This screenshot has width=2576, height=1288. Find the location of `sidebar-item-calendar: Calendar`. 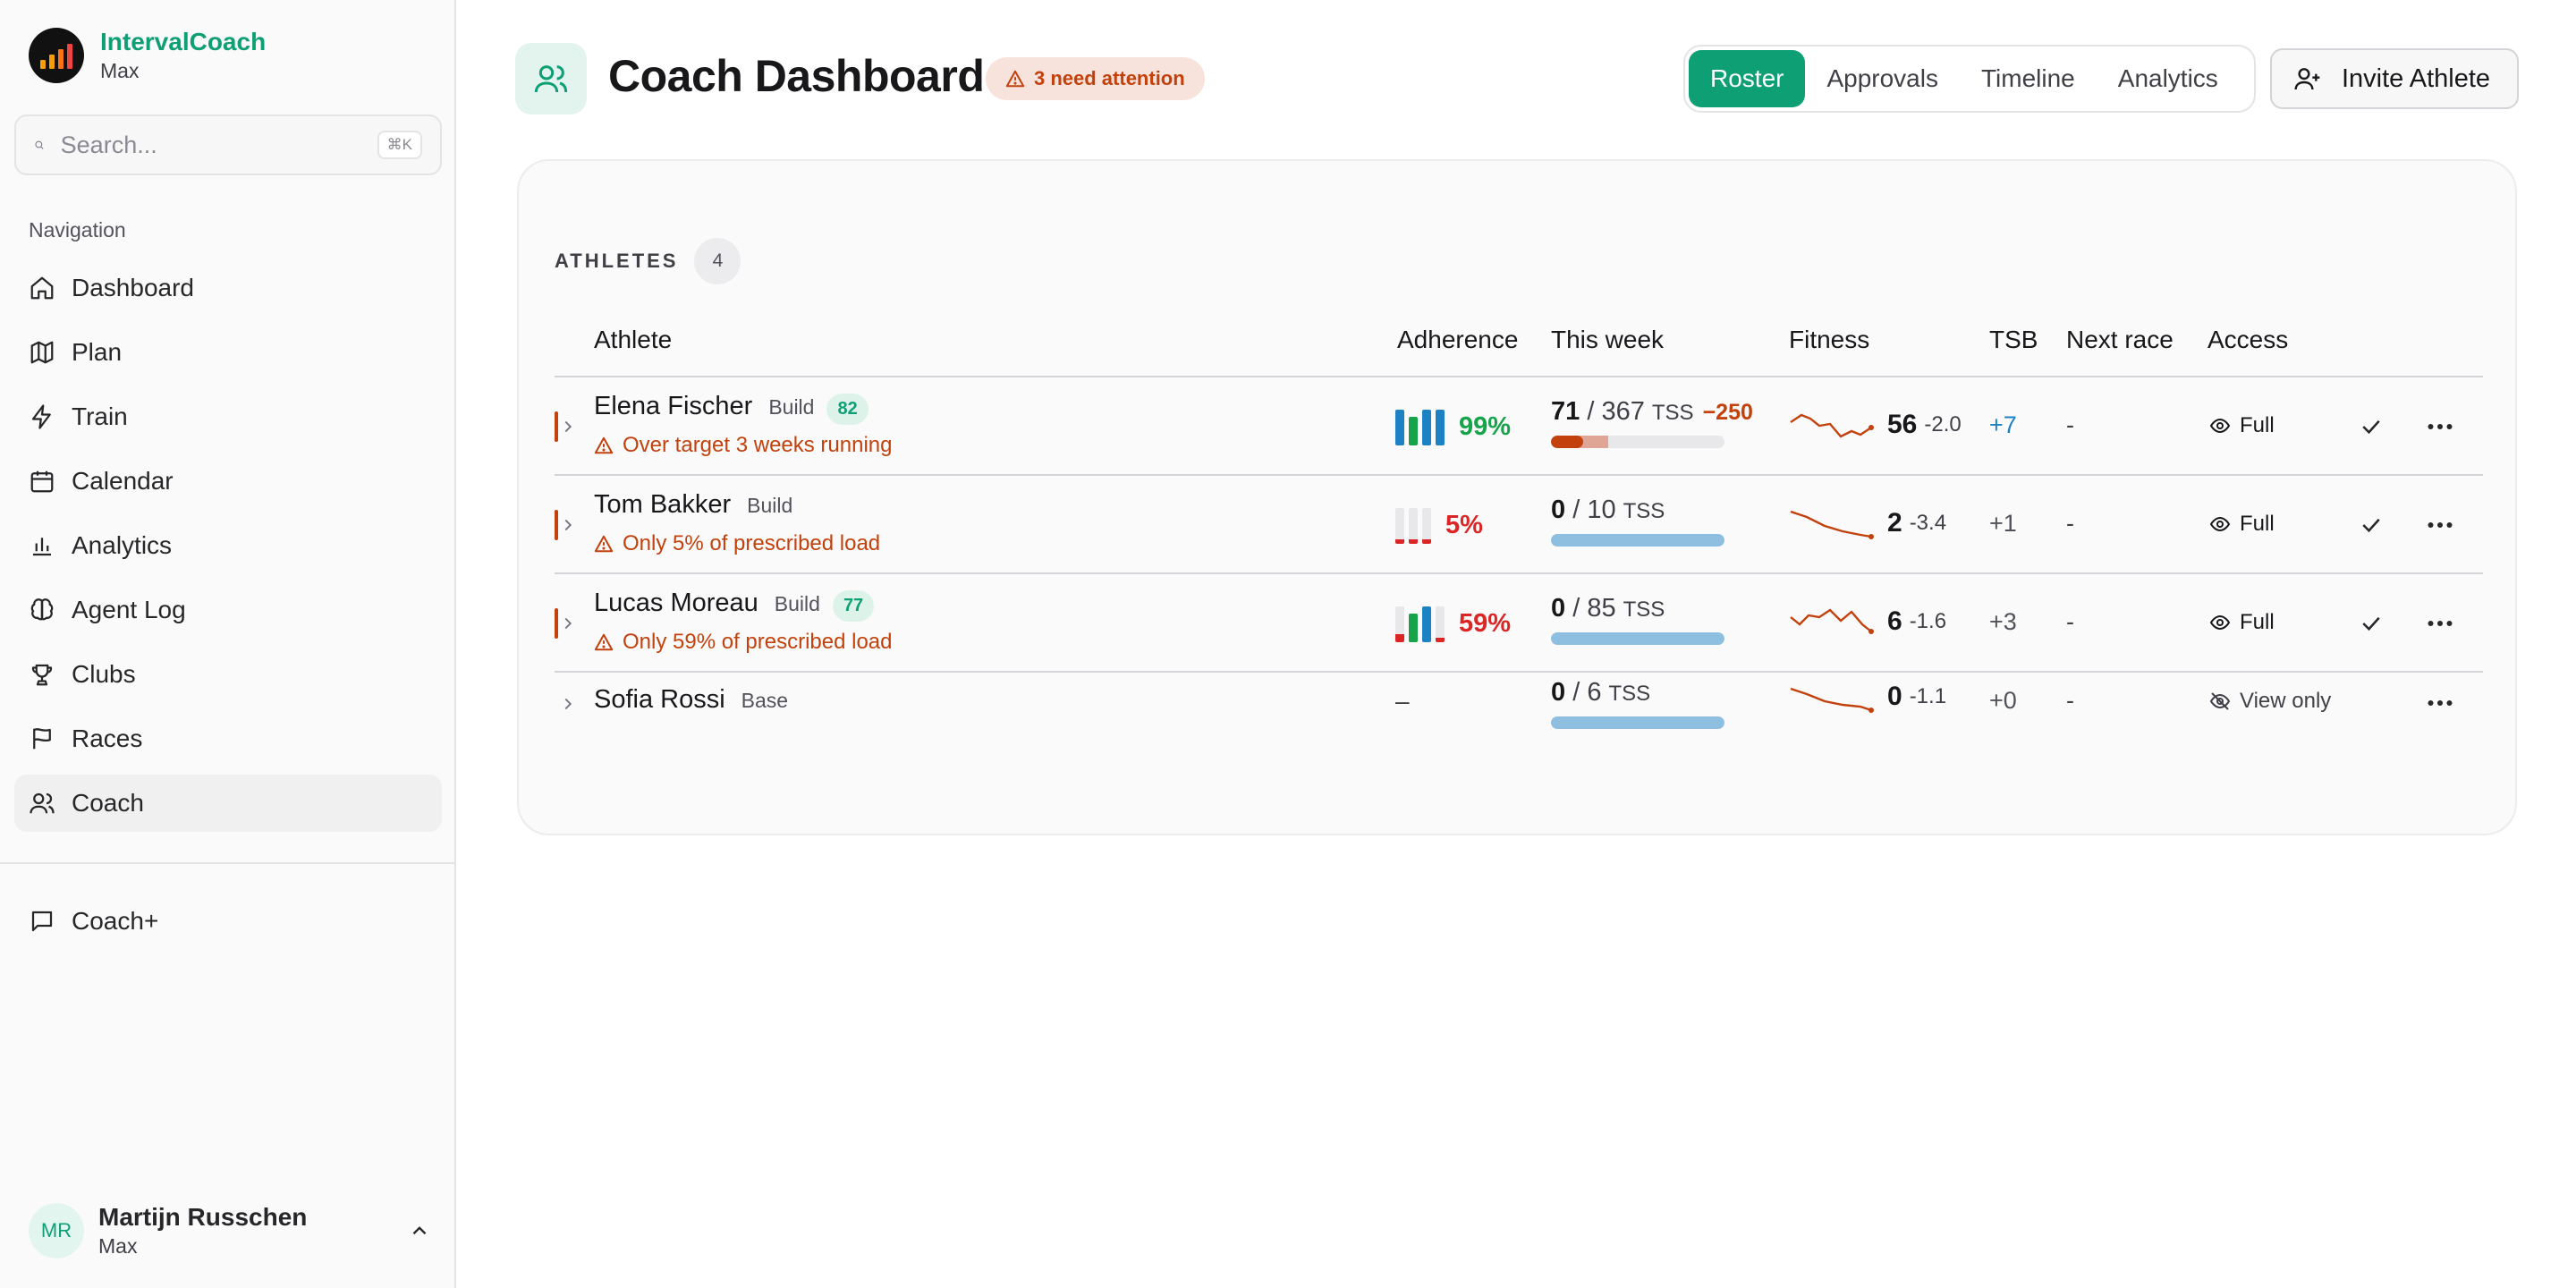

sidebar-item-calendar: Calendar is located at coordinates (228, 481).